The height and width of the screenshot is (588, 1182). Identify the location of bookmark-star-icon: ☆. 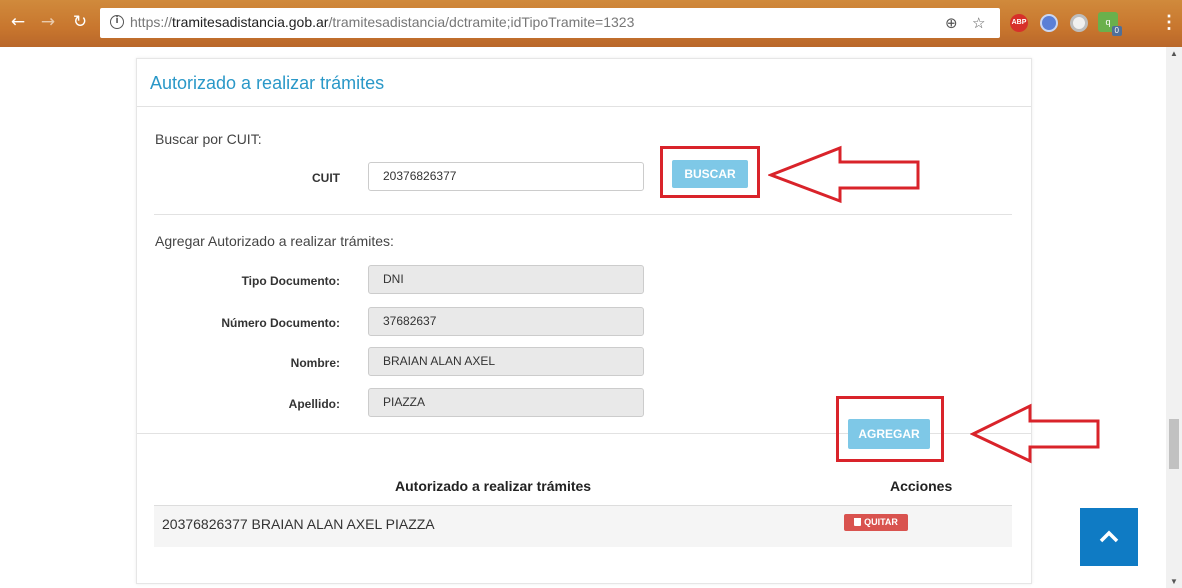
(978, 23).